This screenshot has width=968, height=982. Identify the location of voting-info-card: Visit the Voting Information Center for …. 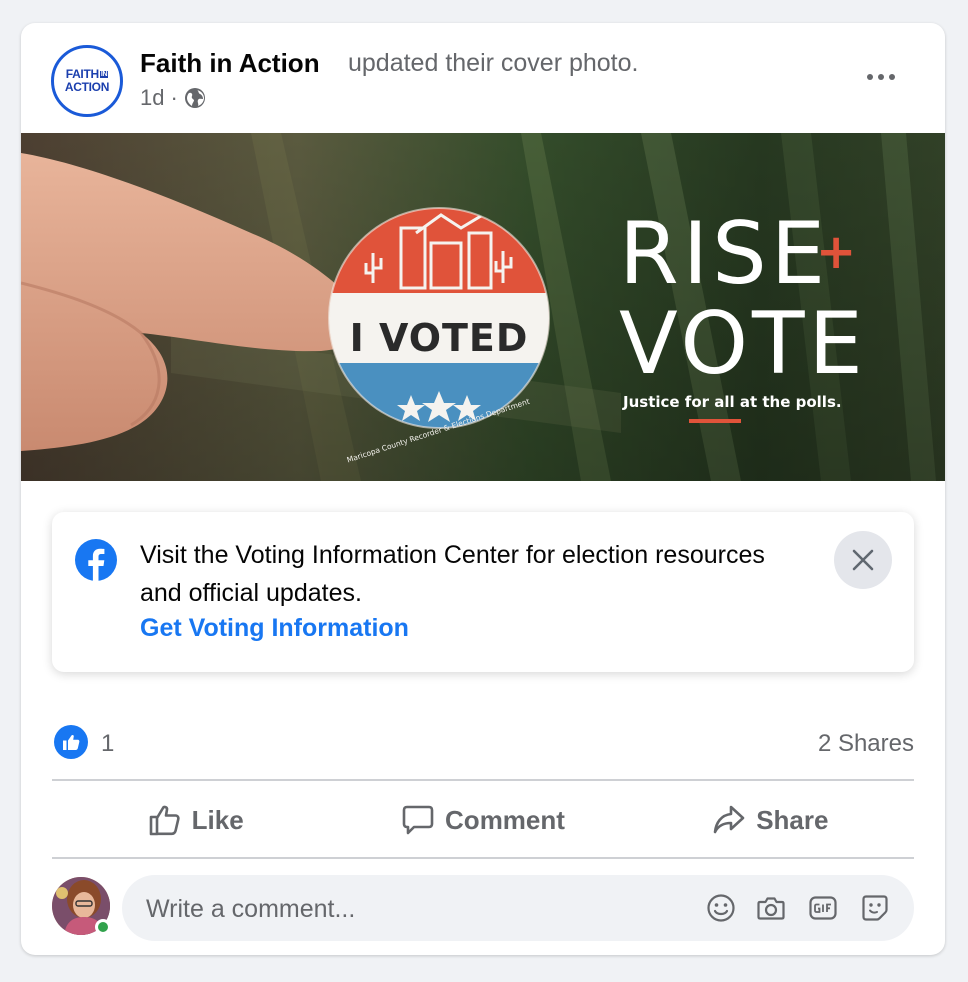
(483, 592).